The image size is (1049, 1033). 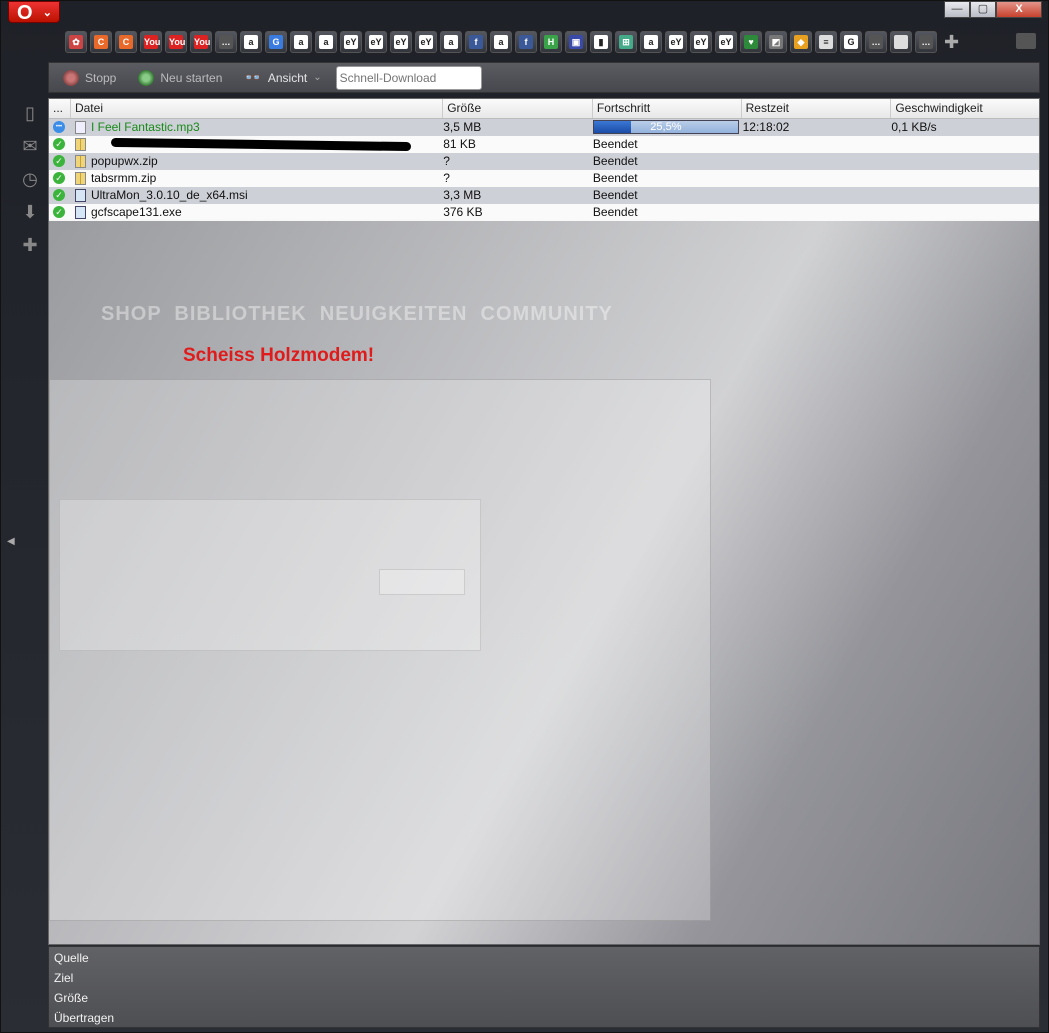 I want to click on col-header-file: Datei, so click(x=257, y=108).